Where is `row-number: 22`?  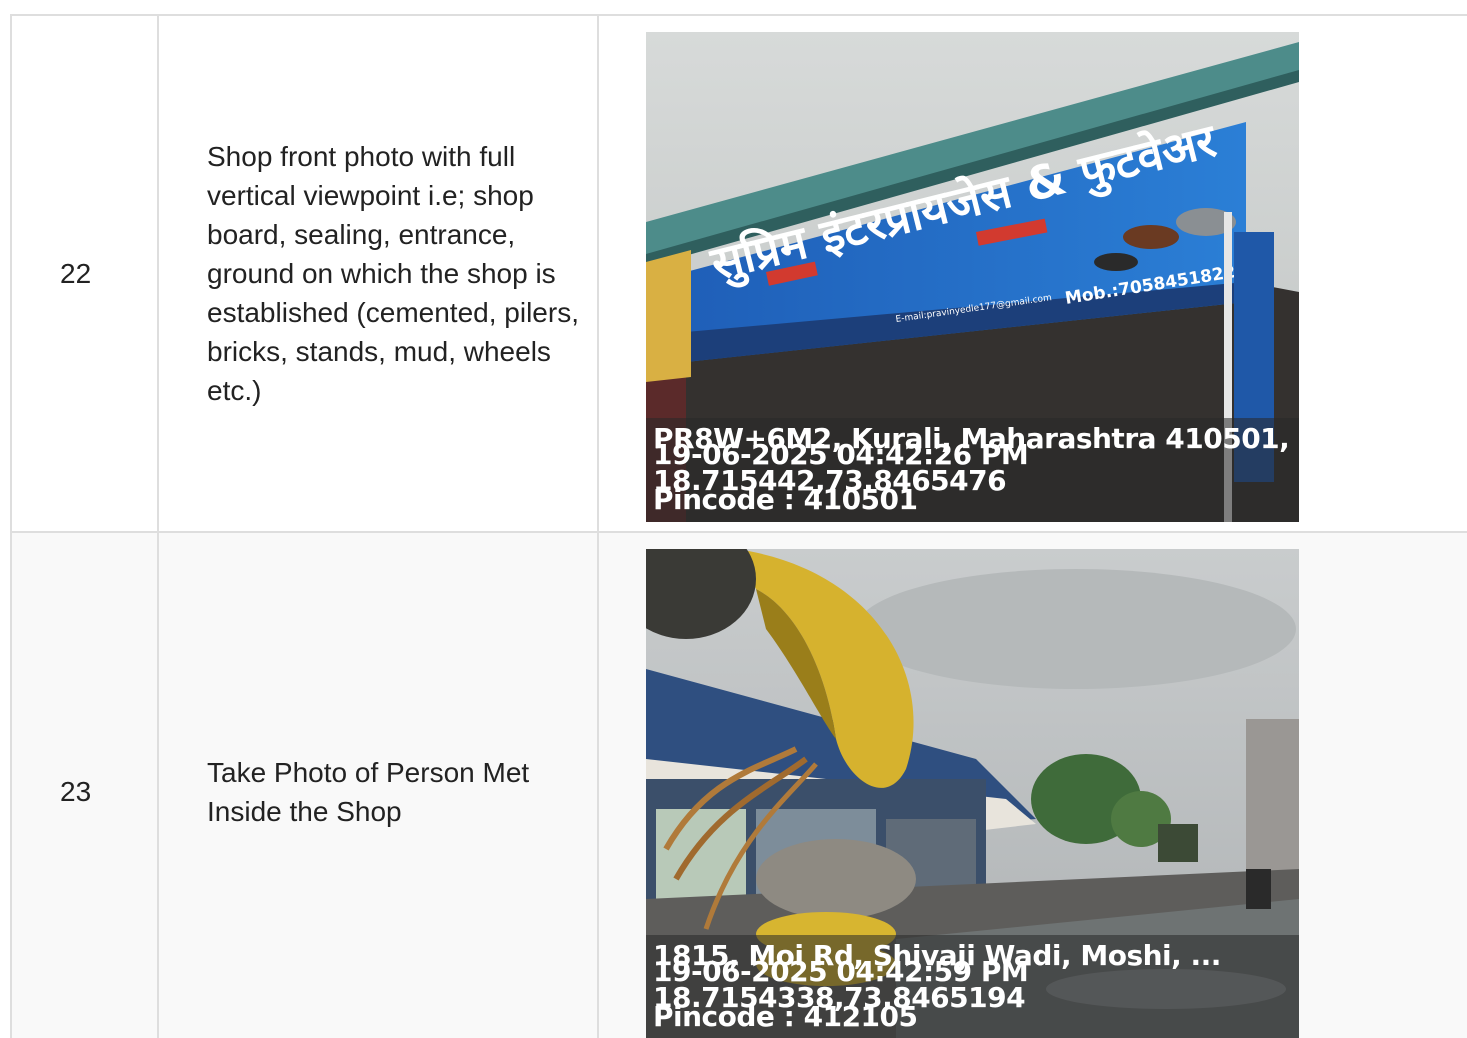 row-number: 22 is located at coordinates (85, 274).